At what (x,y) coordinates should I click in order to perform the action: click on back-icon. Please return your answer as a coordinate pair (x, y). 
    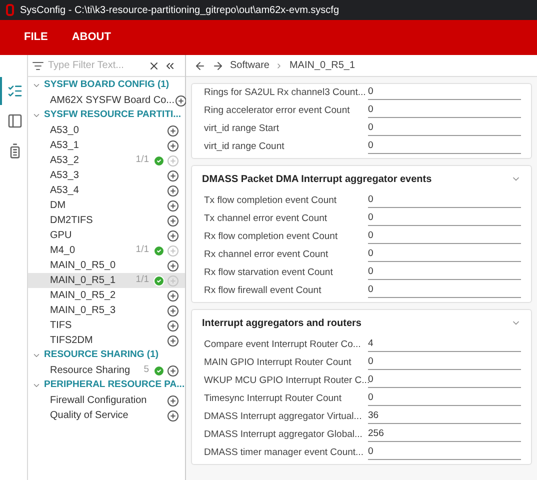
    Looking at the image, I should click on (200, 66).